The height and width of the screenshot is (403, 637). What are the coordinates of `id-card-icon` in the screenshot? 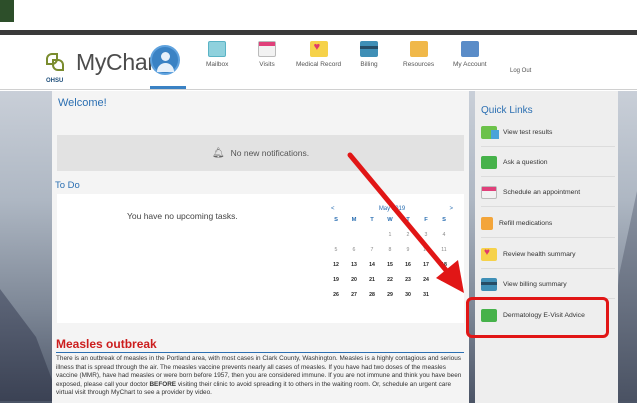 It's located at (469, 49).